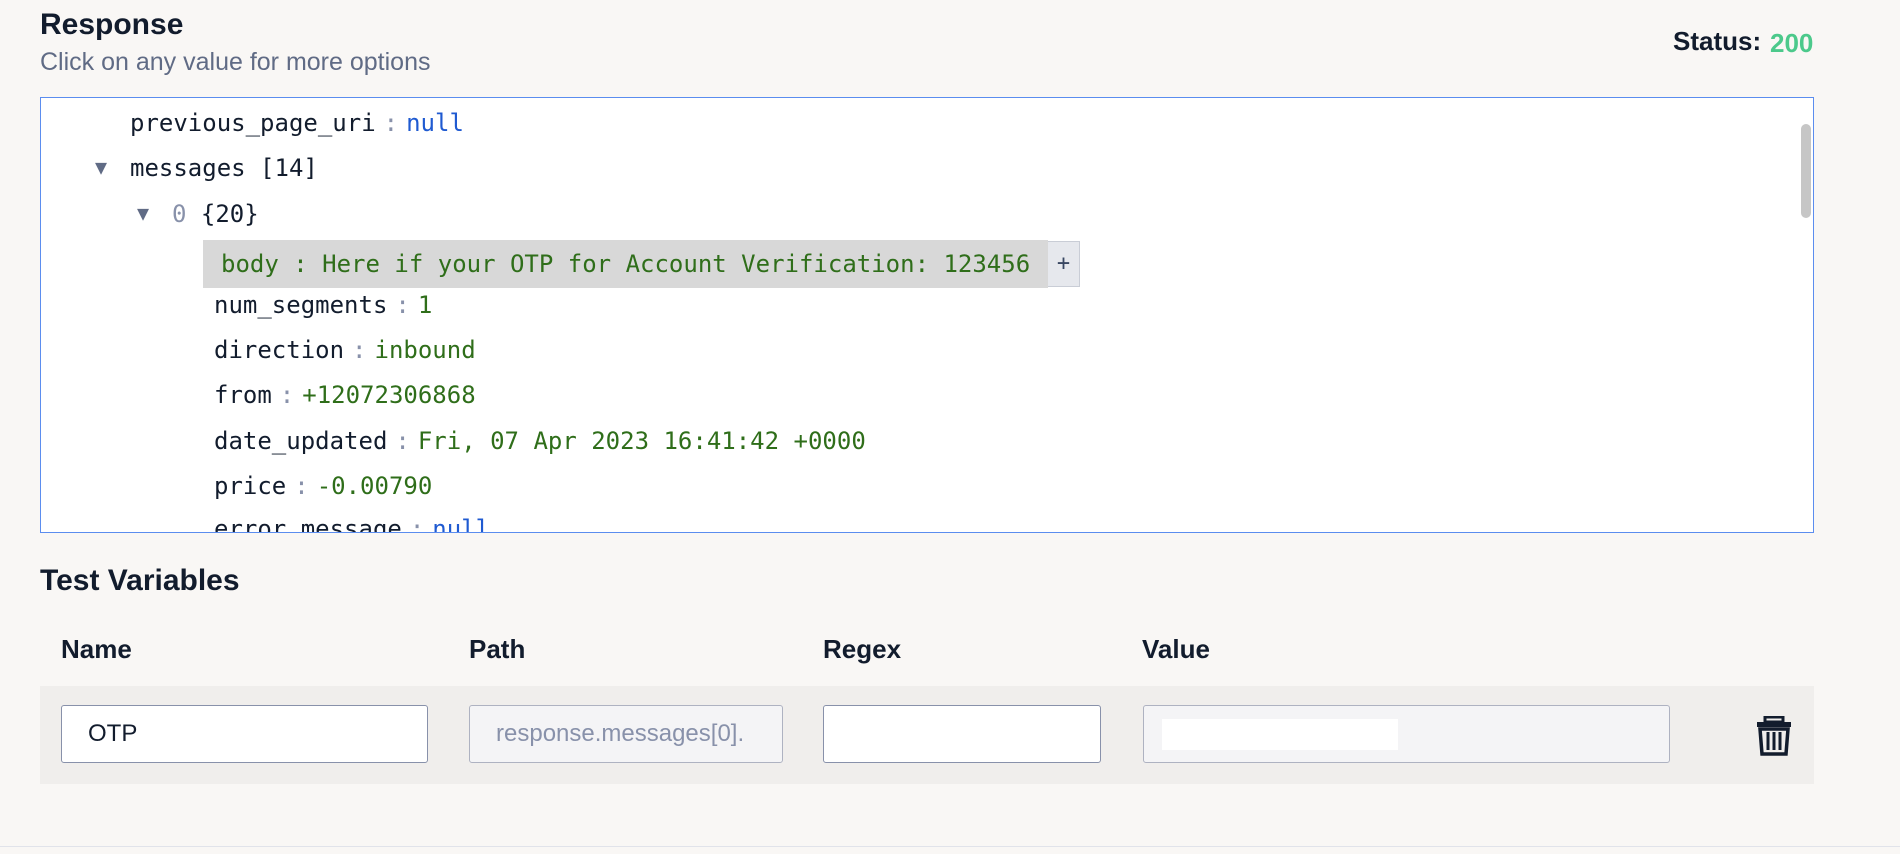 The width and height of the screenshot is (1900, 854). I want to click on json-index: 0, so click(179, 214).